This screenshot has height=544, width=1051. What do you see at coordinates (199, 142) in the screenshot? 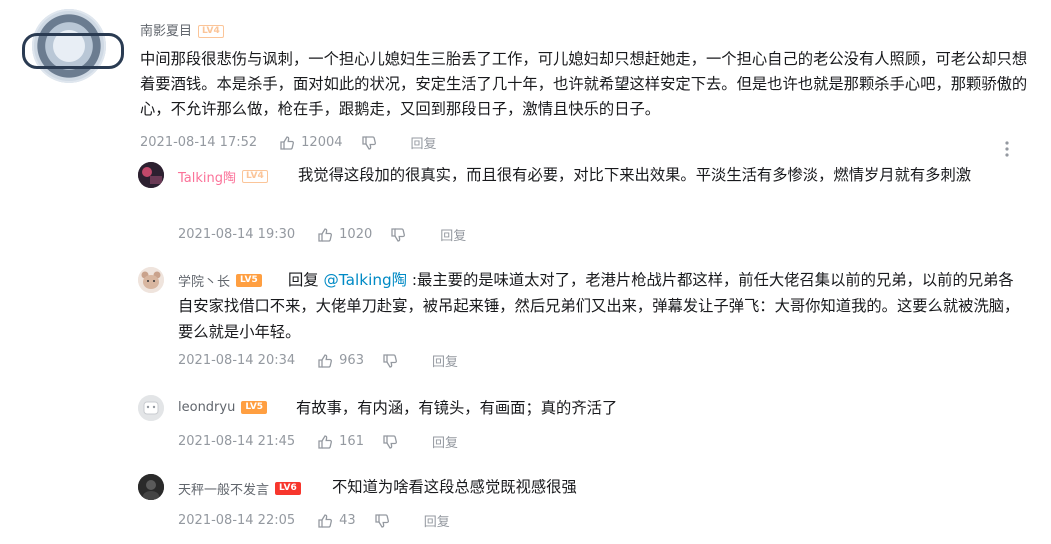
I see `comment-time: 2021-08-14 17:52` at bounding box center [199, 142].